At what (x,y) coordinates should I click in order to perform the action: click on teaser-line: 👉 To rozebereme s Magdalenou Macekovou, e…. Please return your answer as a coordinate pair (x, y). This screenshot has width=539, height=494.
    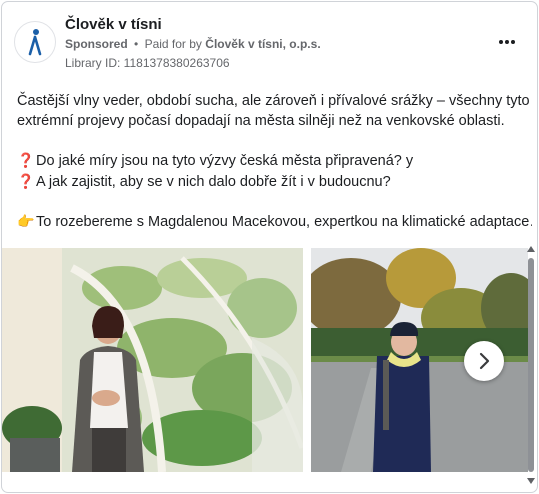
    Looking at the image, I should click on (274, 221).